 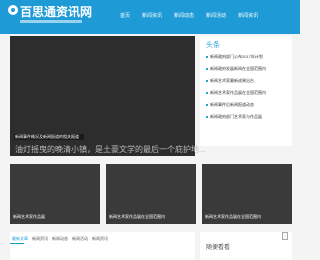 I want to click on site-logo: 百思通资讯网, so click(x=50, y=17).